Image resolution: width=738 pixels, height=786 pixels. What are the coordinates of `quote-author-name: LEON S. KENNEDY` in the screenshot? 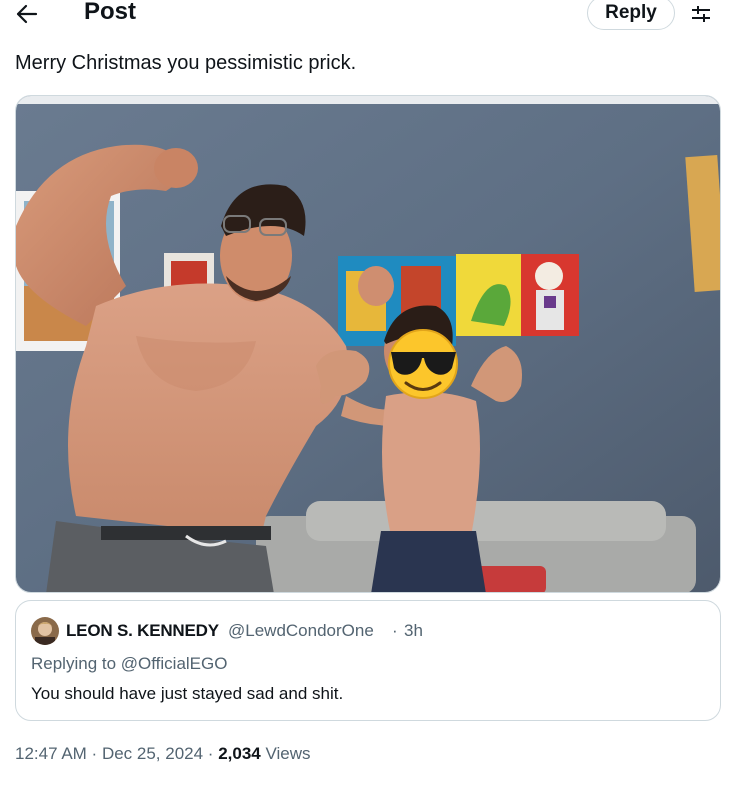 It's located at (142, 631).